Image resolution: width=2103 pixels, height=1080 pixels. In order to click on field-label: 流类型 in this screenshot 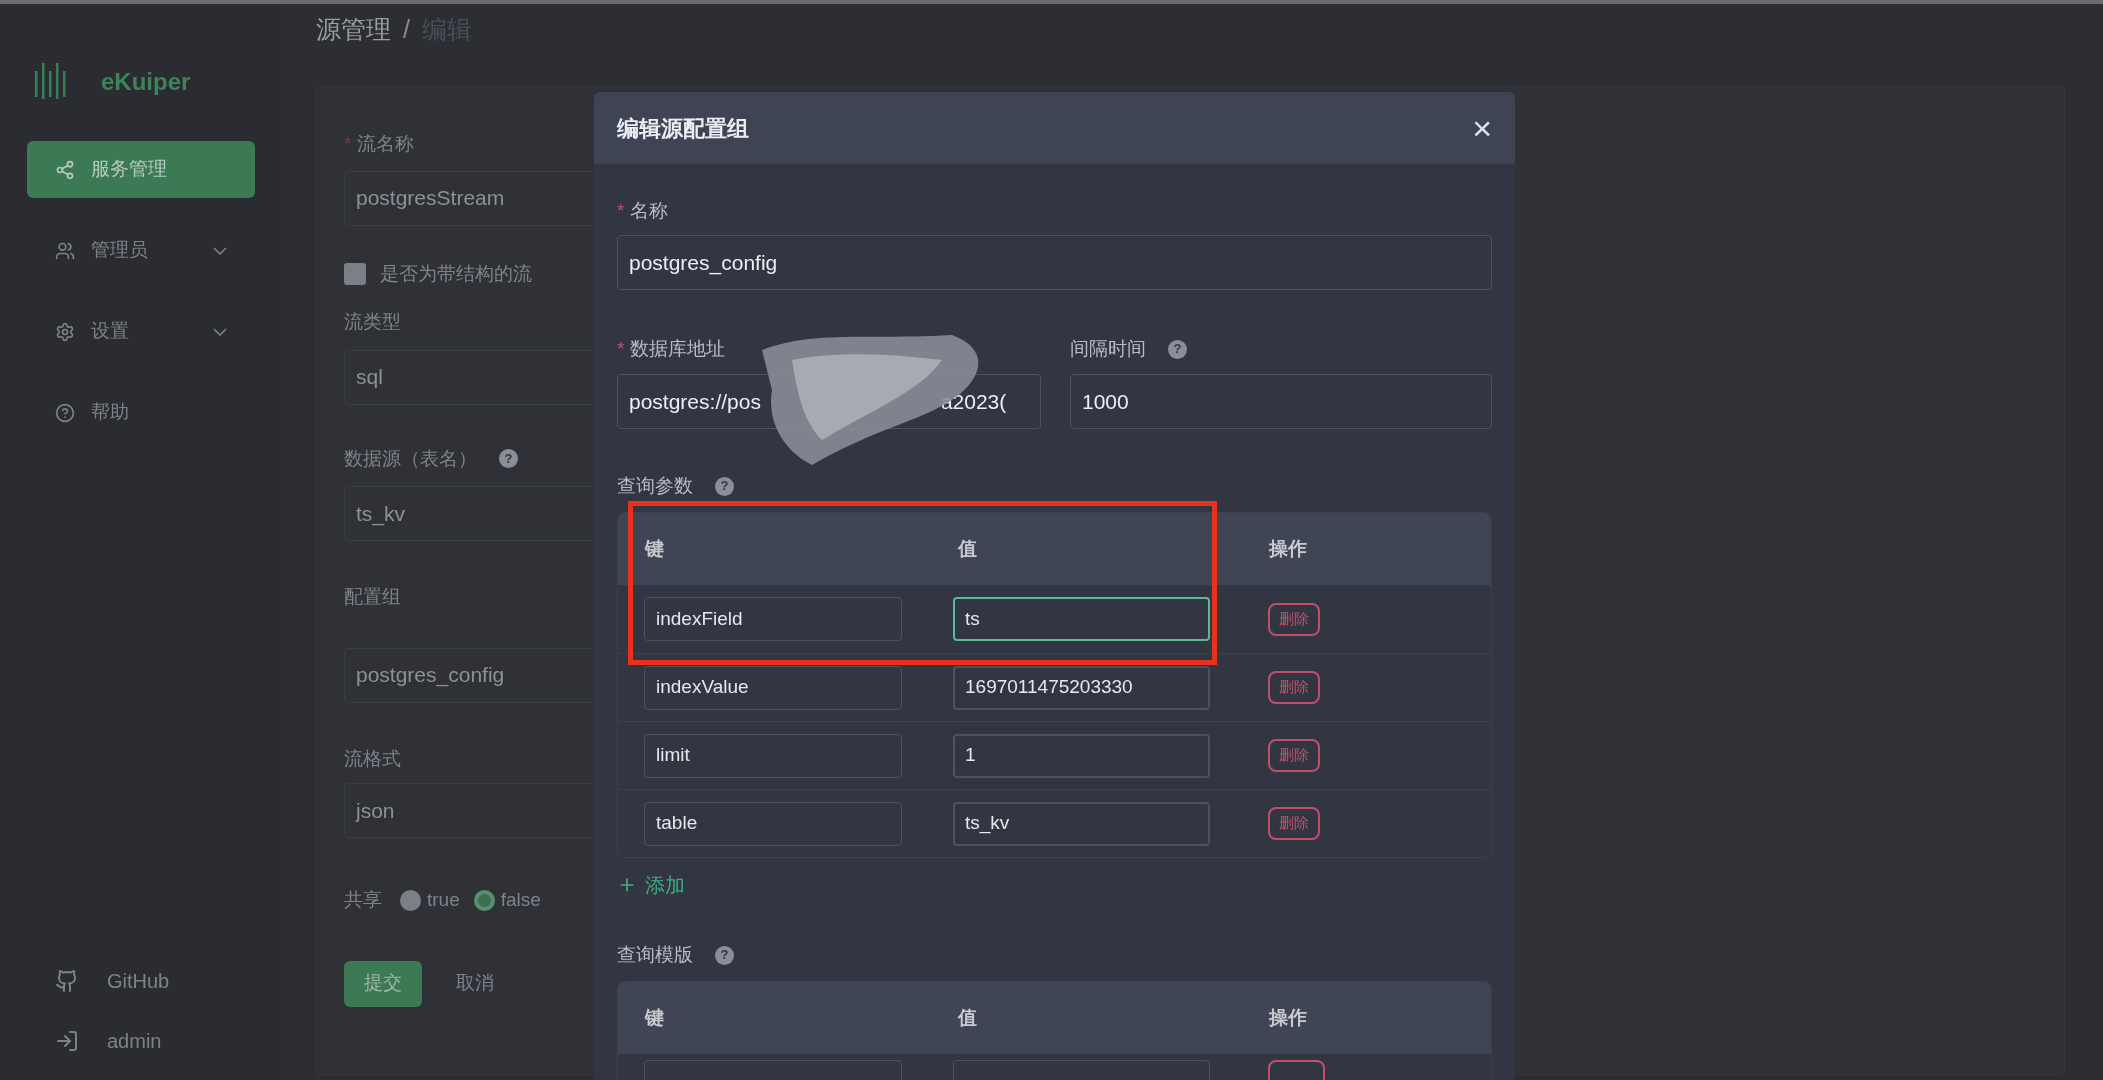, I will do `click(372, 322)`.